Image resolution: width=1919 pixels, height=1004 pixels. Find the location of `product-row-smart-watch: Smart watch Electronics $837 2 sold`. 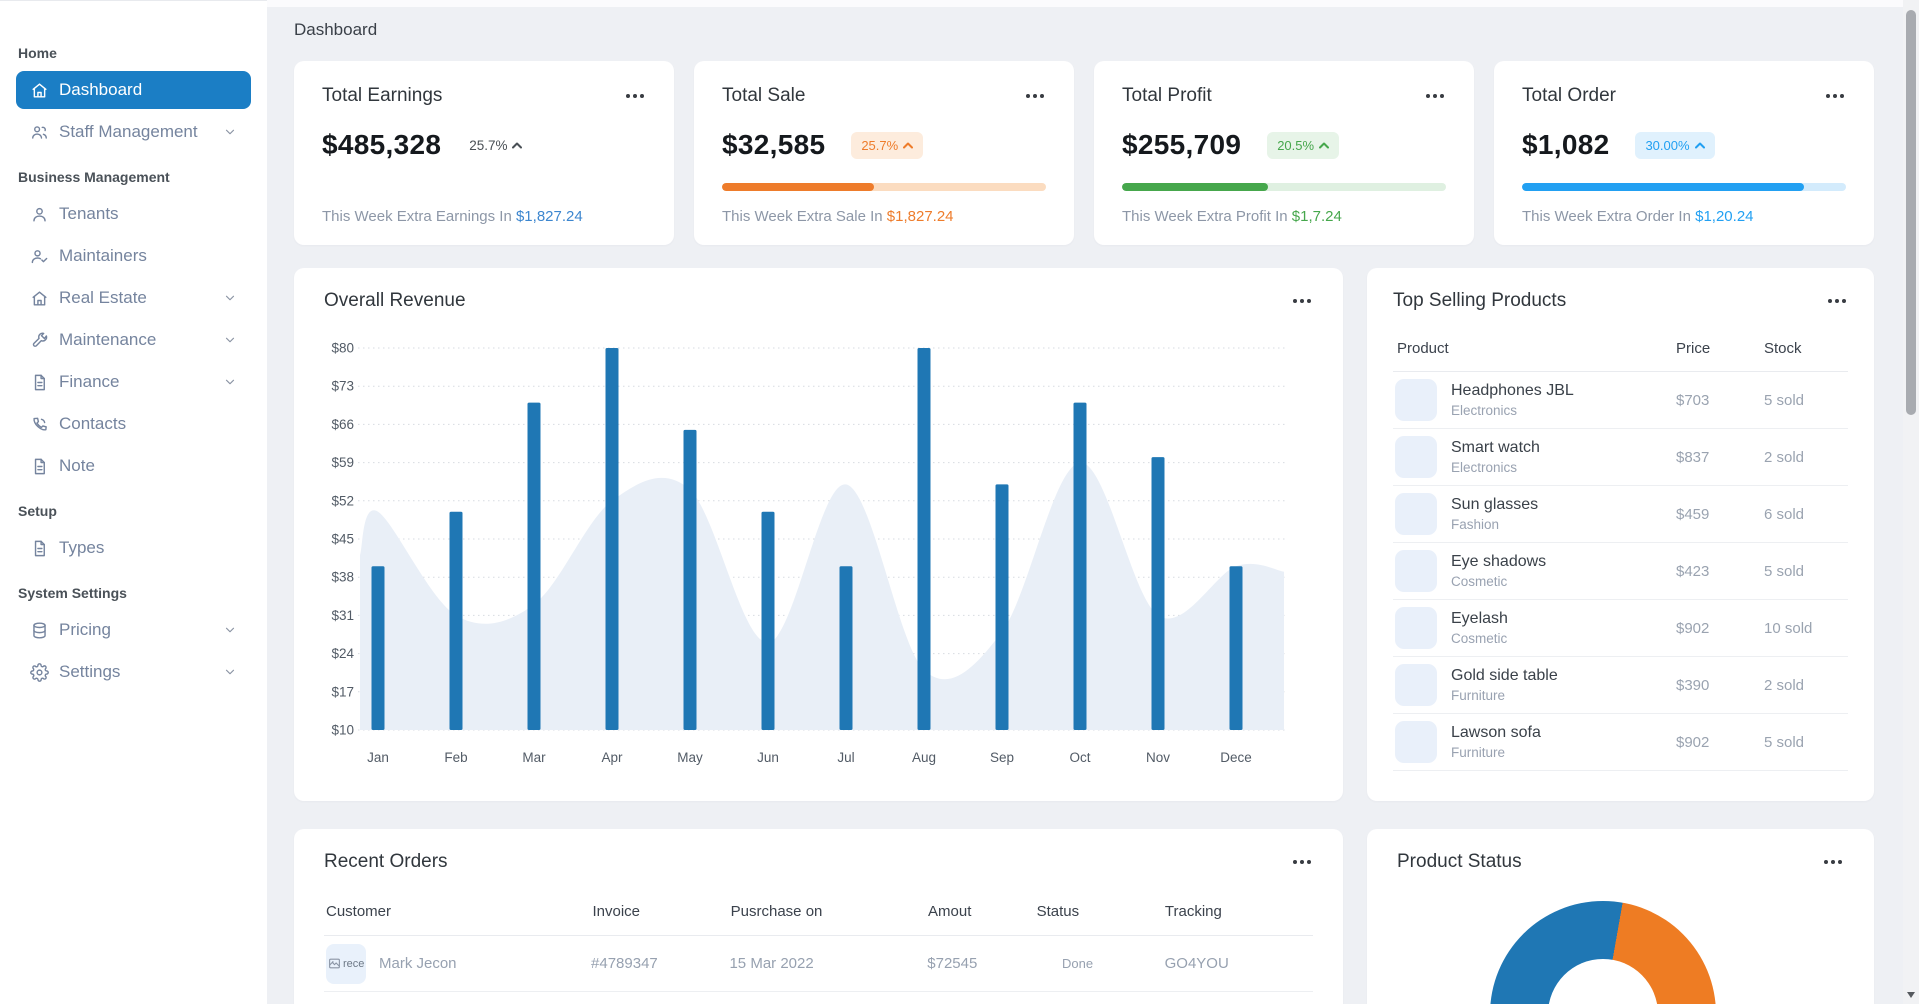

product-row-smart-watch: Smart watch Electronics $837 2 sold is located at coordinates (1620, 457).